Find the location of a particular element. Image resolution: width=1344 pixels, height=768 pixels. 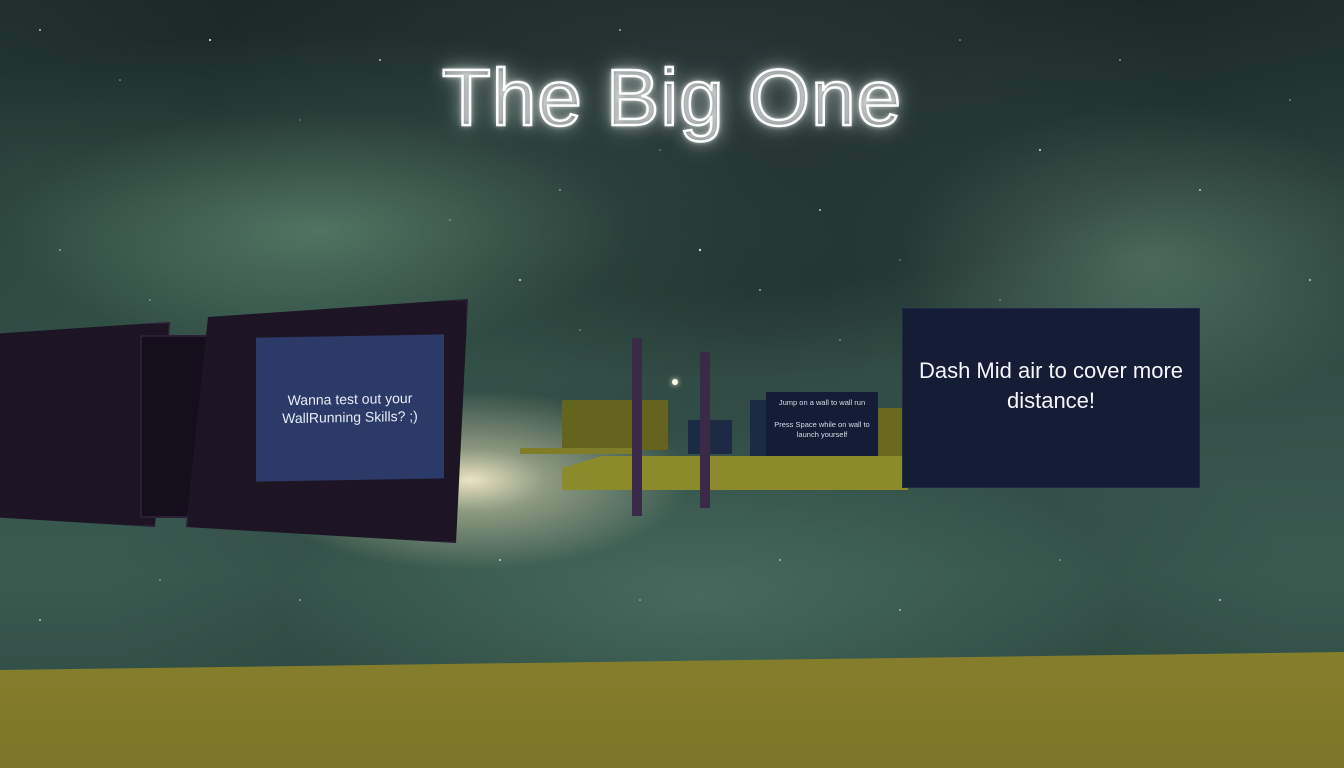

distant-block-small is located at coordinates (710, 437).